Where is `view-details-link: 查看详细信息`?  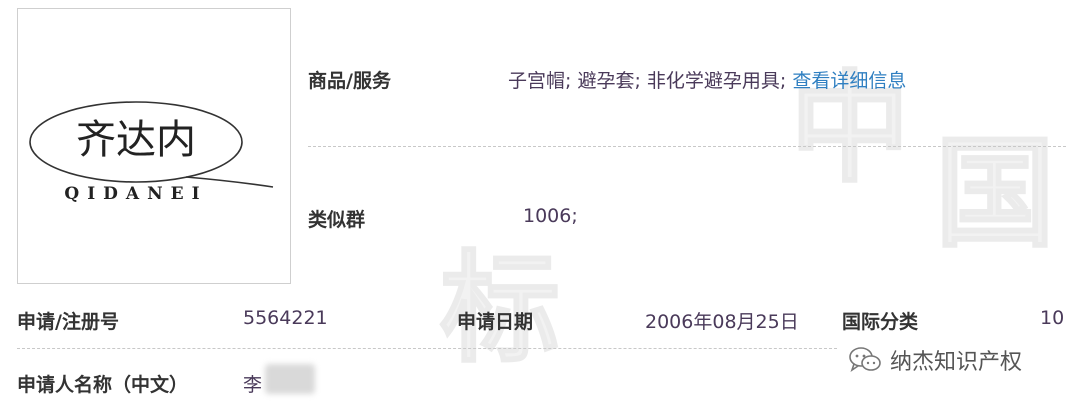
view-details-link: 查看详细信息 is located at coordinates (849, 81).